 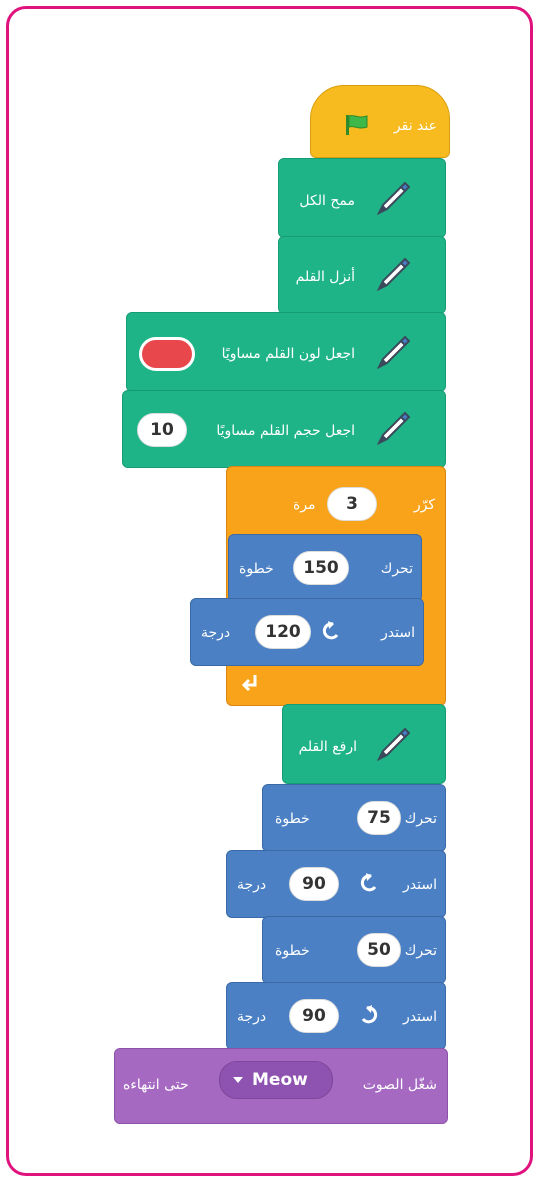 What do you see at coordinates (162, 430) in the screenshot?
I see `pen-size-input: 10` at bounding box center [162, 430].